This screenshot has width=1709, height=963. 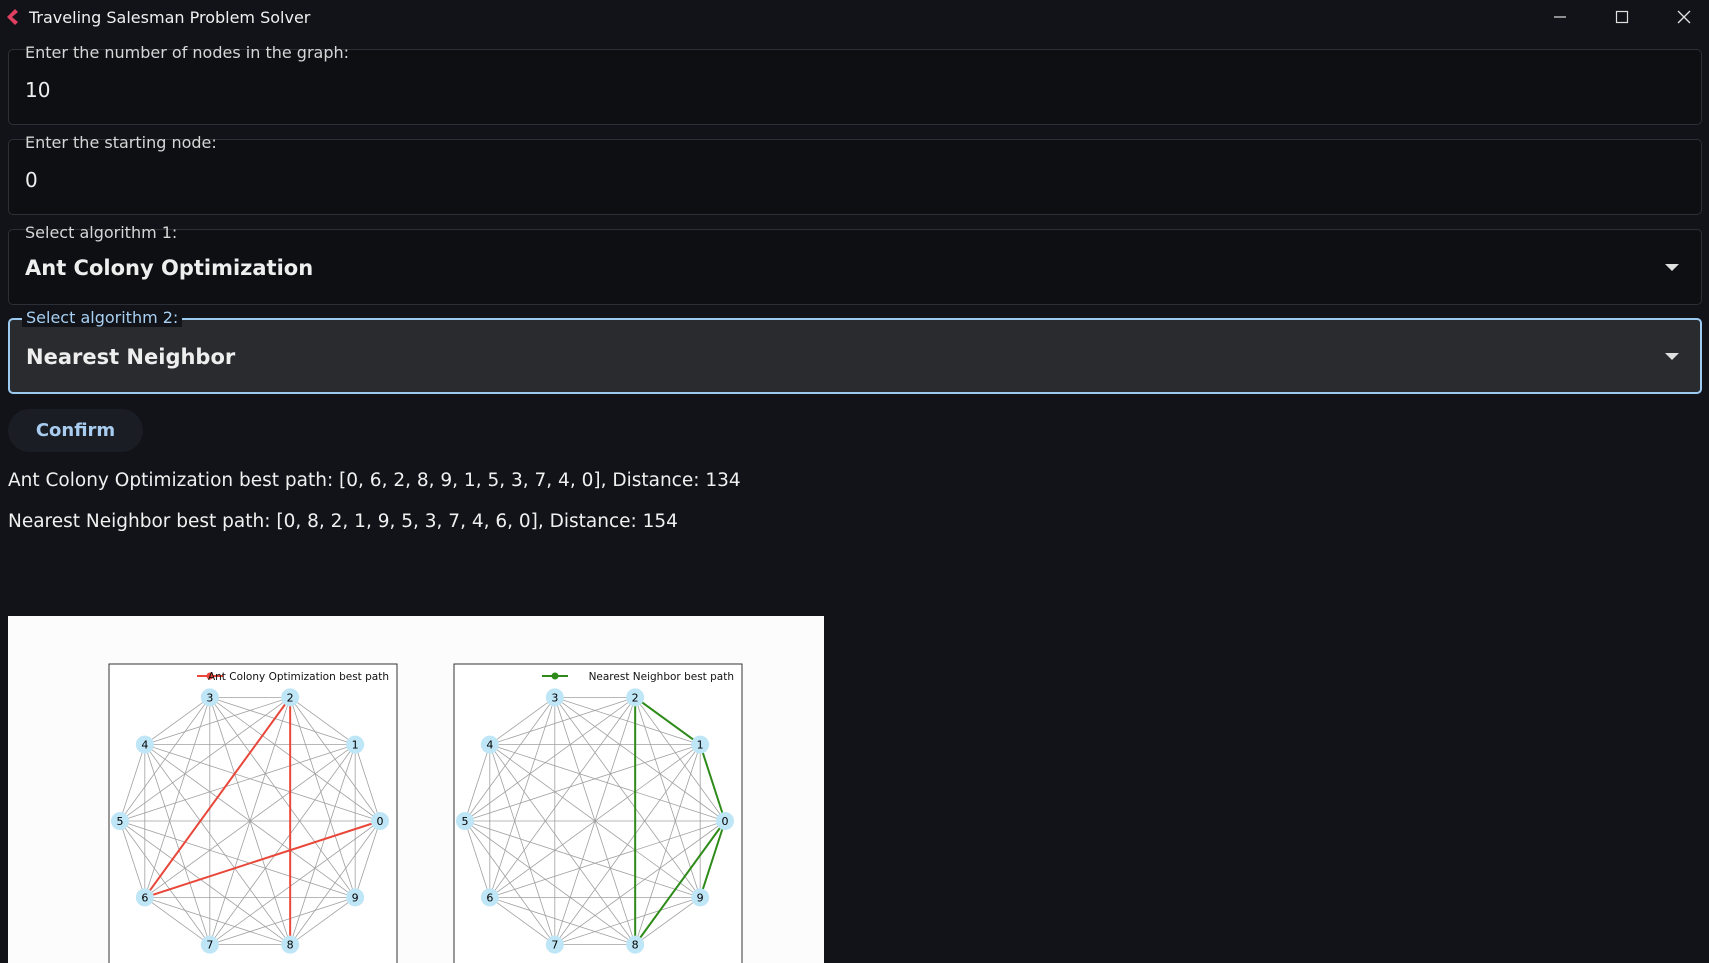 I want to click on legend-marker, so click(x=555, y=676).